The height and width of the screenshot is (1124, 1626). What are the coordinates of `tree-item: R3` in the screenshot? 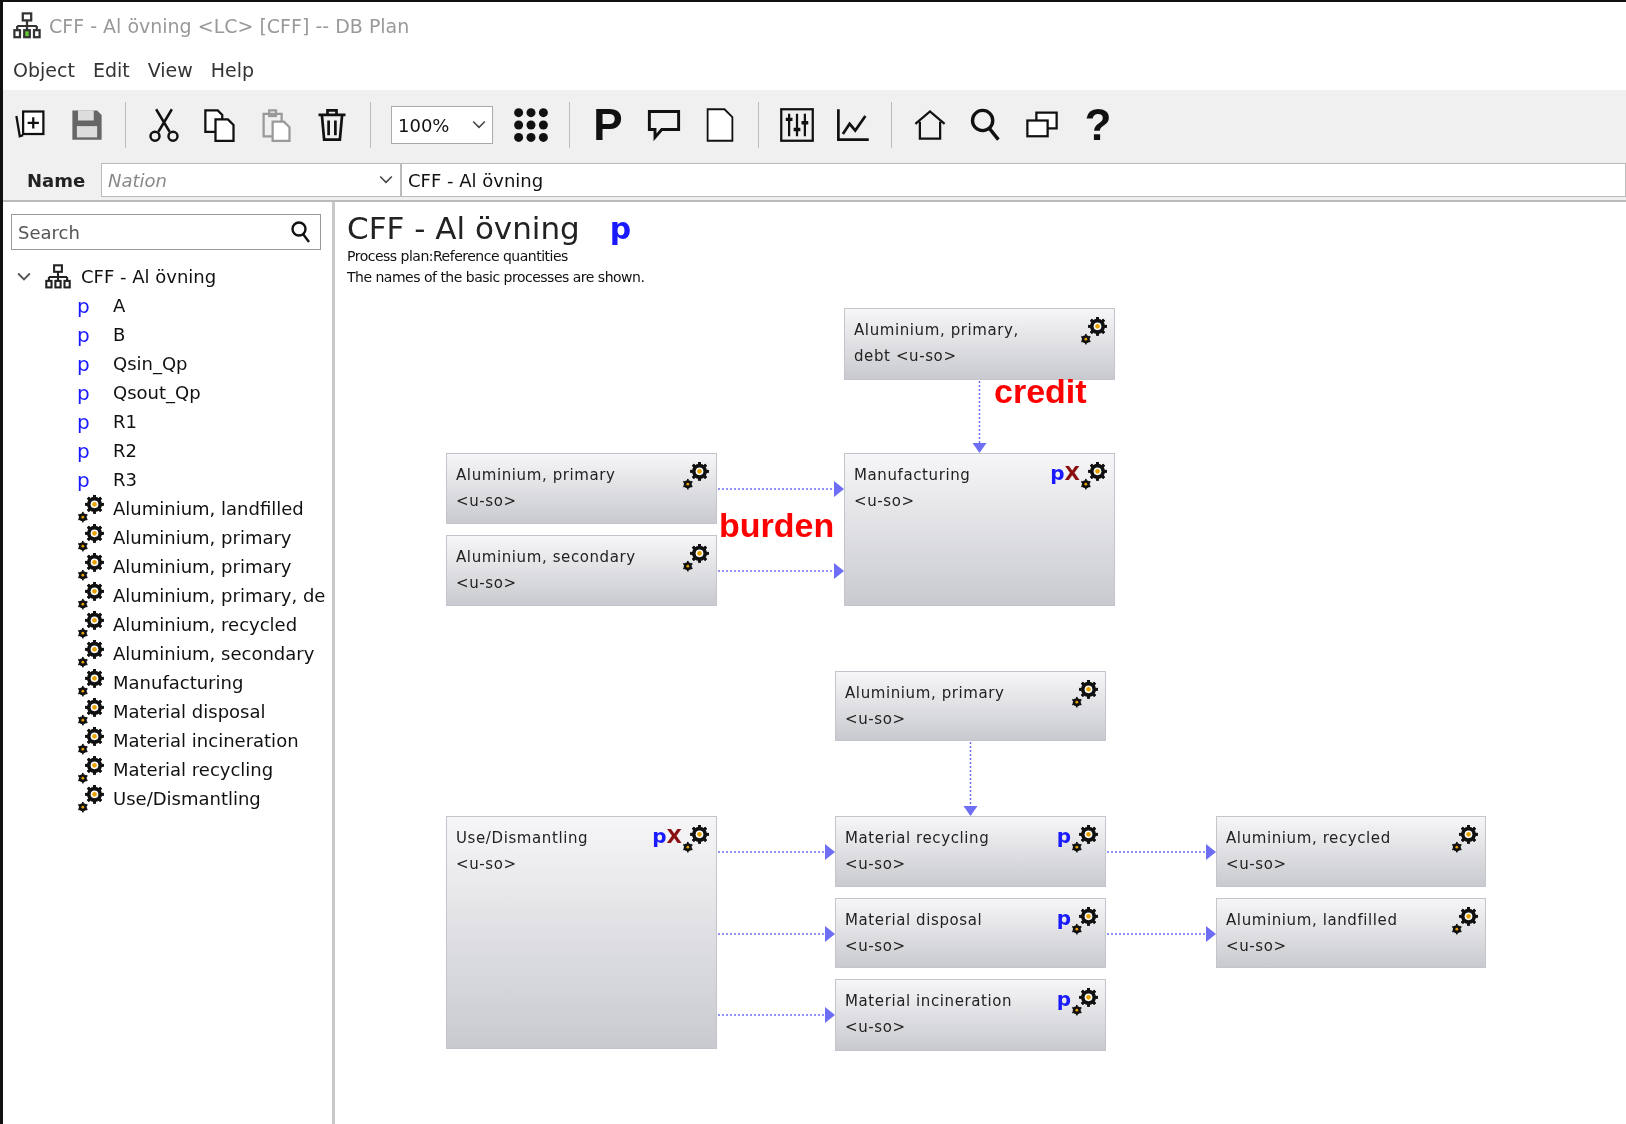 It's located at (125, 479).